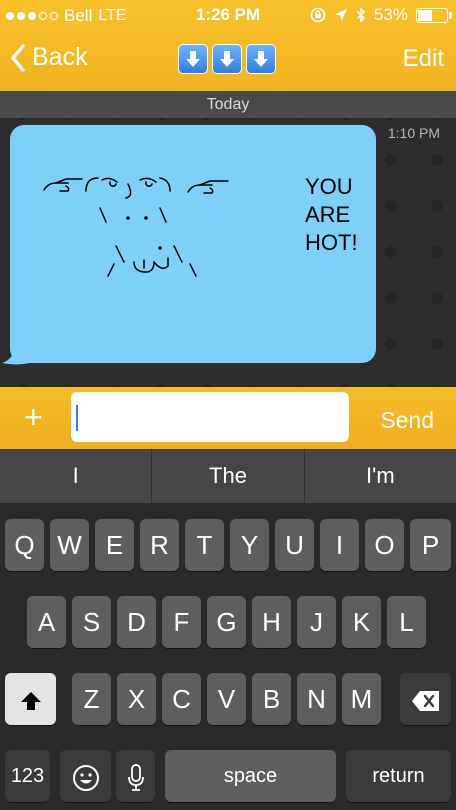 The height and width of the screenshot is (810, 456). I want to click on key-s: S, so click(91, 622).